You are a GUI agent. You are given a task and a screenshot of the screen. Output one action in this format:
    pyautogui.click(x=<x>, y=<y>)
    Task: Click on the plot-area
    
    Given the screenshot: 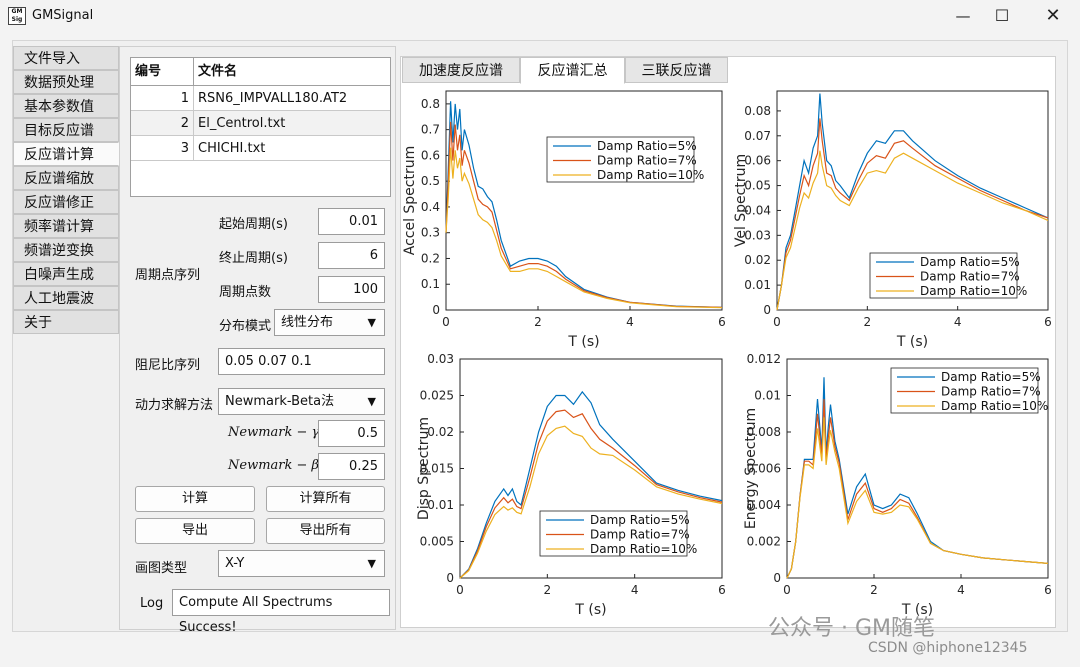 What is the action you would take?
    pyautogui.click(x=584, y=200)
    